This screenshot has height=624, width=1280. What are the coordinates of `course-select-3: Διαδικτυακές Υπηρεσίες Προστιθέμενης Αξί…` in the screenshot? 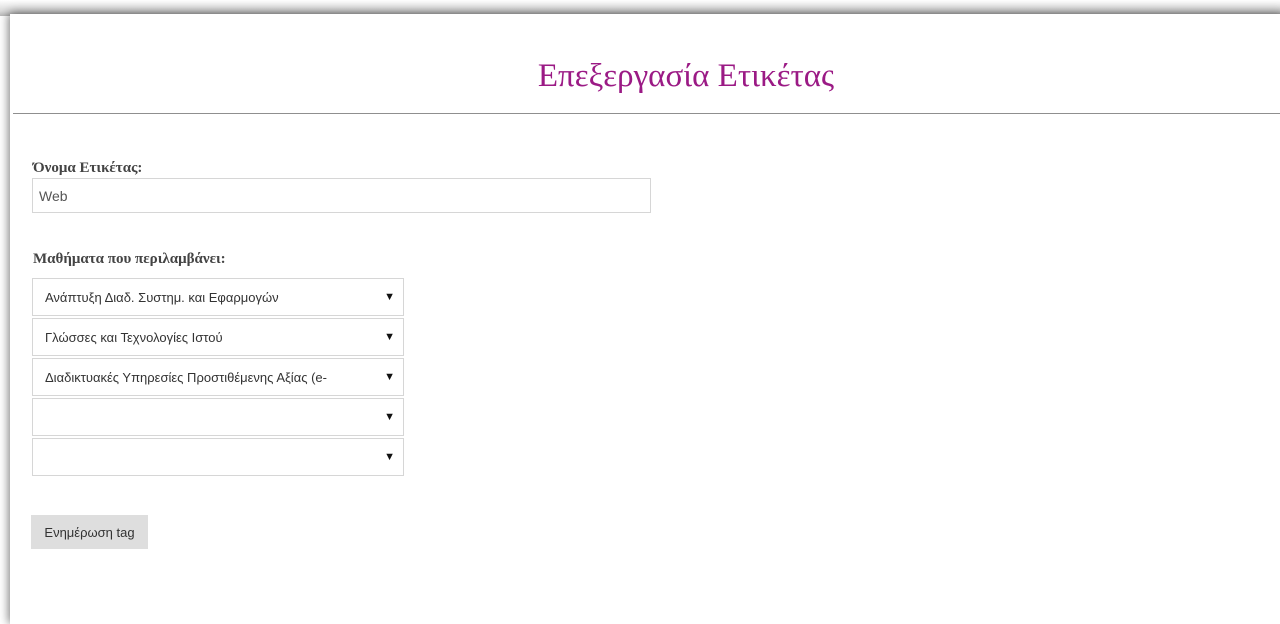 It's located at (218, 377).